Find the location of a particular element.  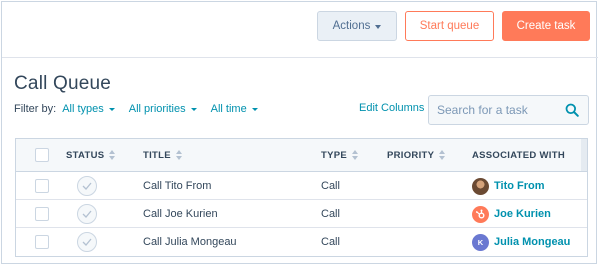

associated-contact: K Julia Mongeau is located at coordinates (521, 242).